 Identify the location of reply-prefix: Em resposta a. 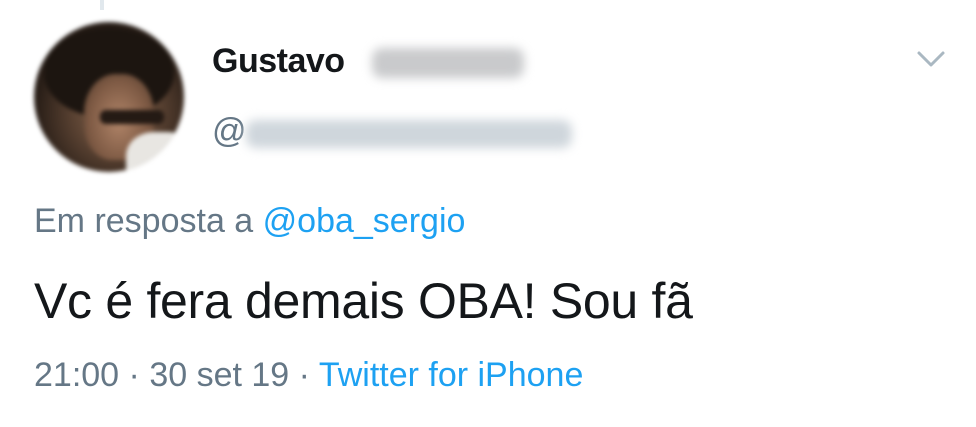
(148, 221).